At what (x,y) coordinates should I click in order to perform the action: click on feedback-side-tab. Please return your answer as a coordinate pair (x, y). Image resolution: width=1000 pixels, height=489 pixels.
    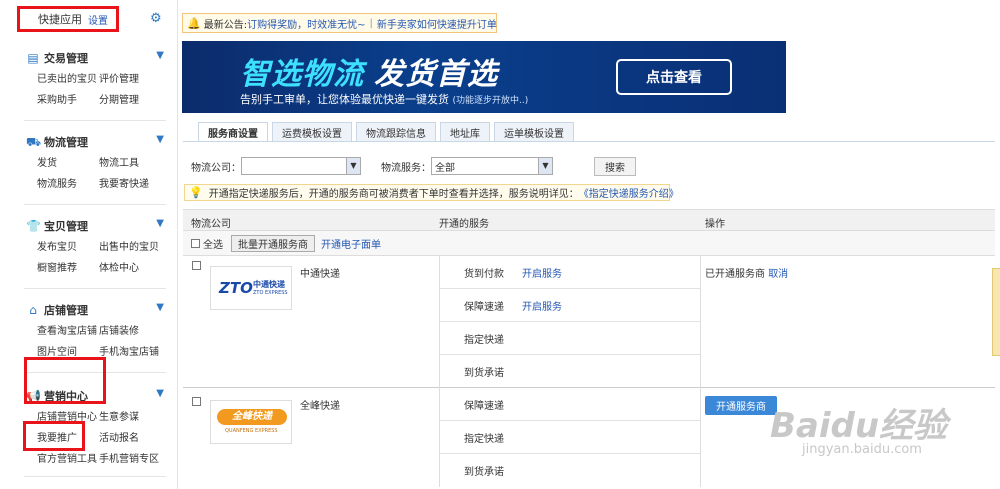
    Looking at the image, I should click on (996, 312).